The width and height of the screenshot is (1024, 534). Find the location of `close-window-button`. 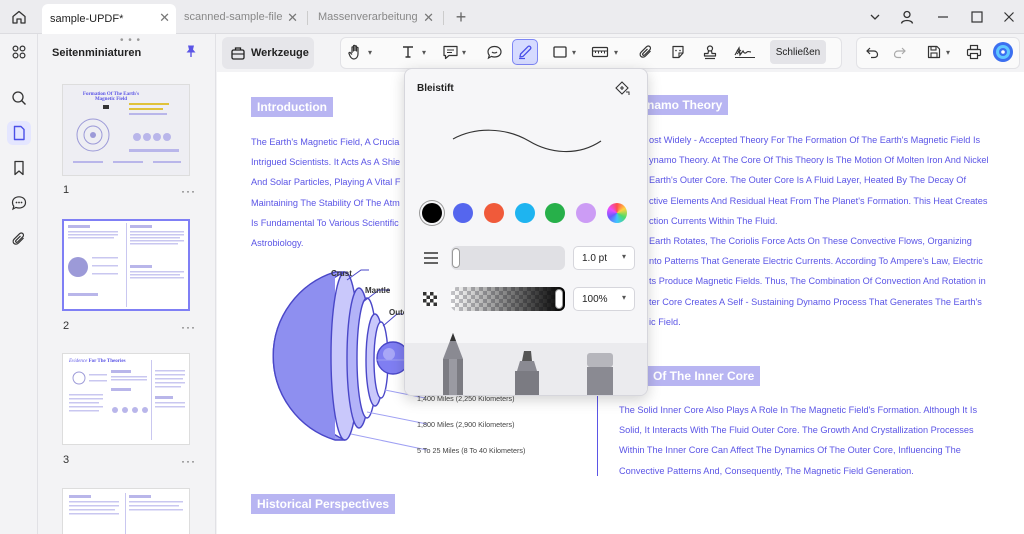

close-window-button is located at coordinates (1009, 17).